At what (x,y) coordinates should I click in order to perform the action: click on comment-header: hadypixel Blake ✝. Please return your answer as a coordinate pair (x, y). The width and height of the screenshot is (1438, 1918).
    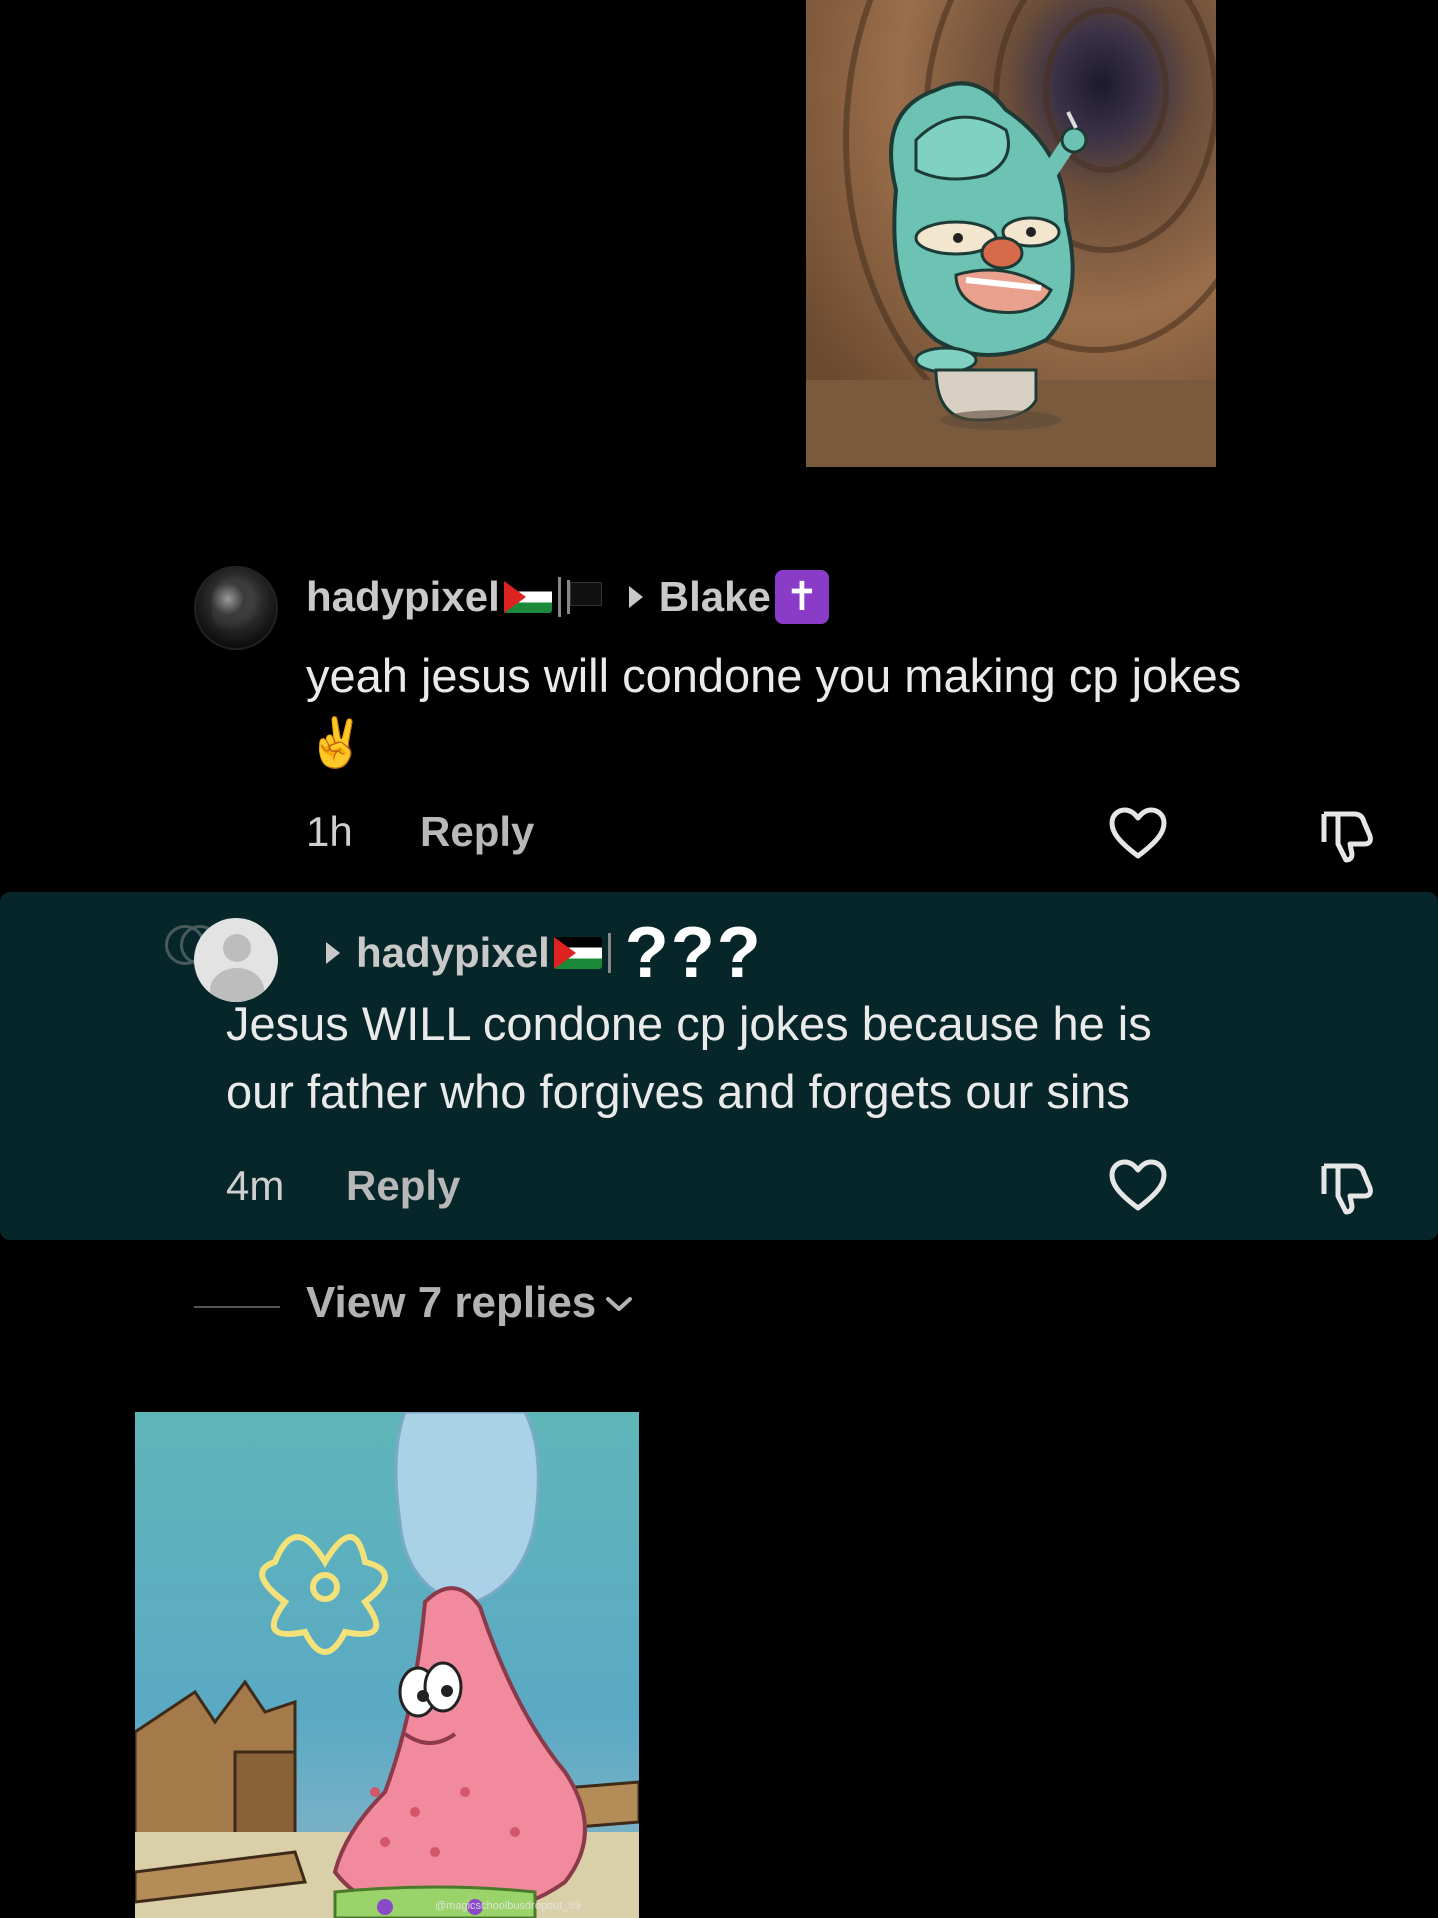
    Looking at the image, I should click on (567, 597).